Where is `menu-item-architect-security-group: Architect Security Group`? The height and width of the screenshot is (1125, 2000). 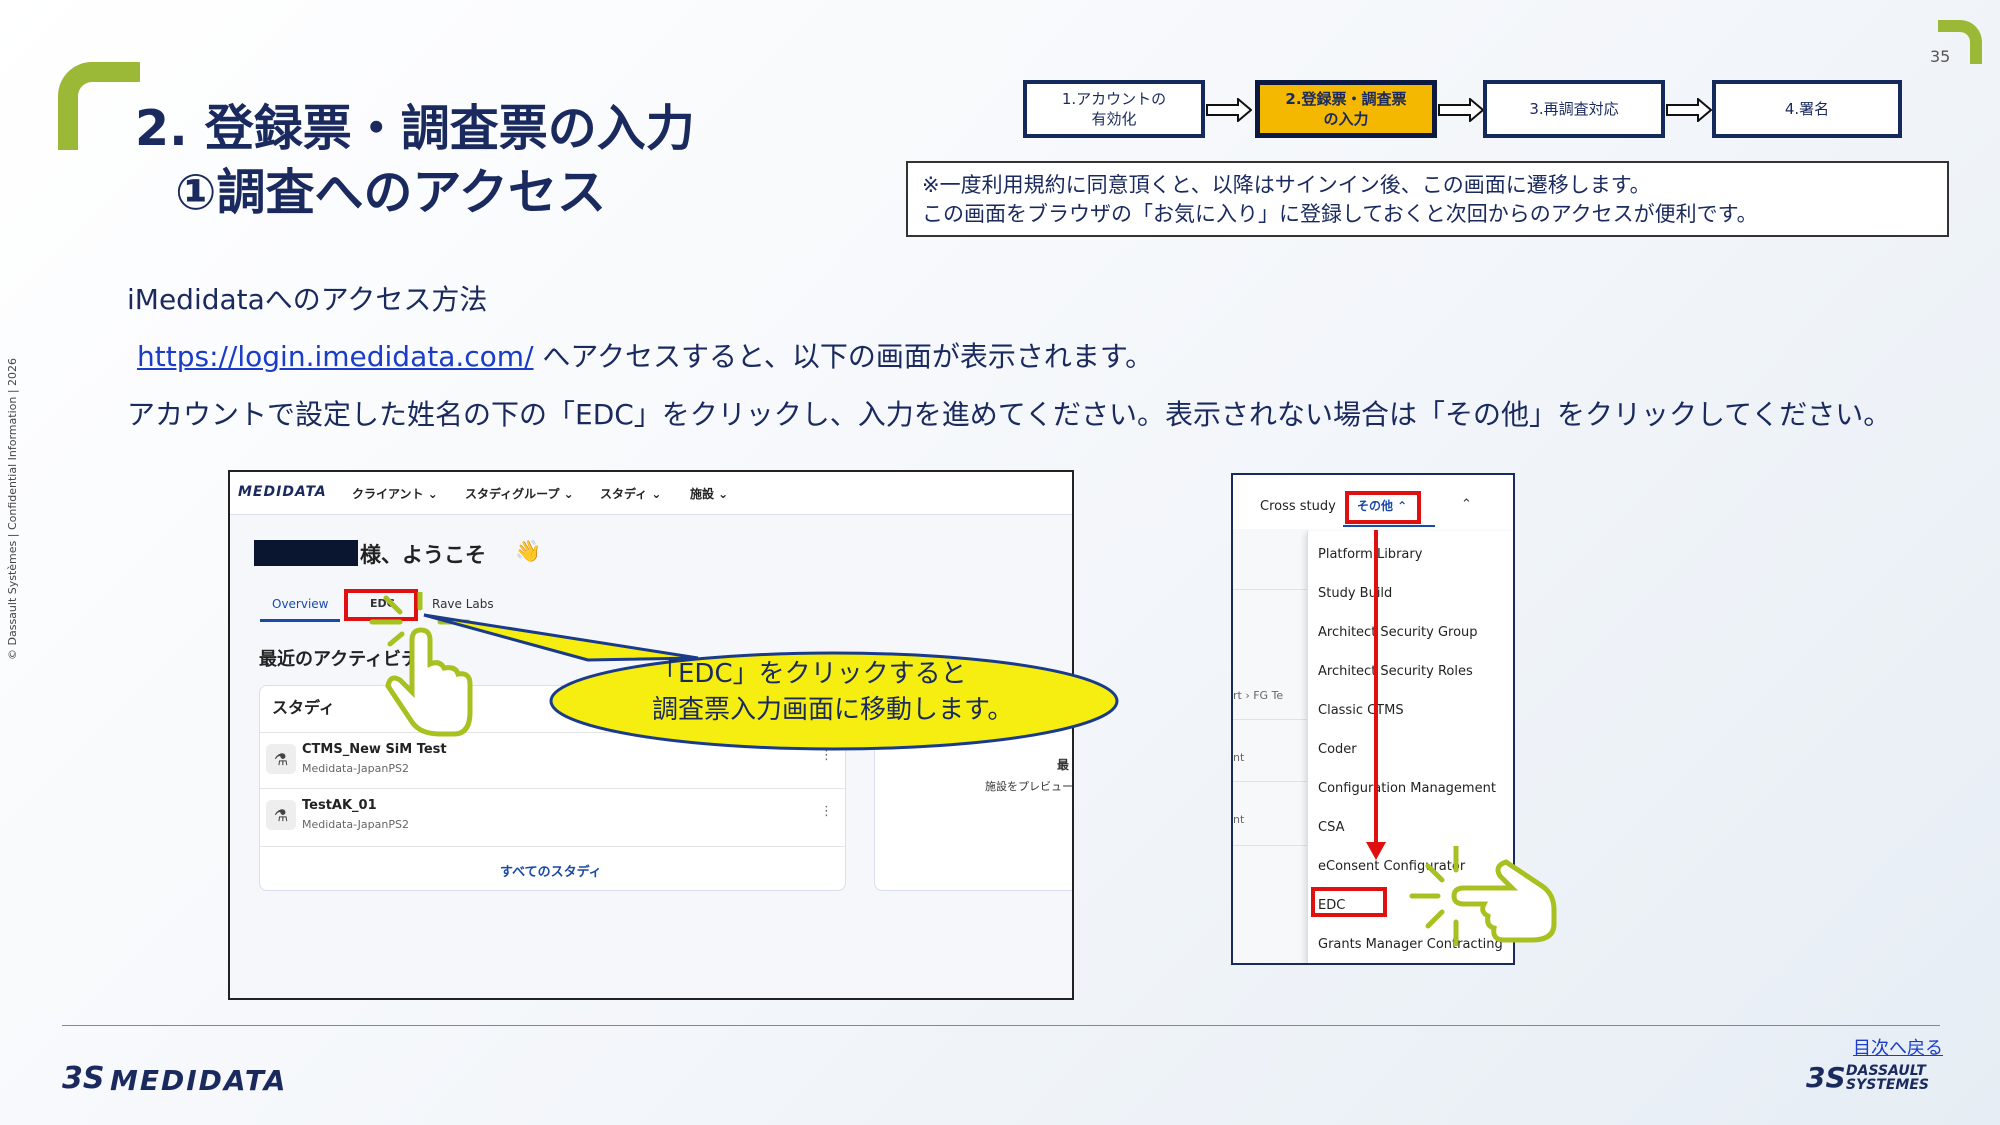 menu-item-architect-security-group: Architect Security Group is located at coordinates (1398, 632).